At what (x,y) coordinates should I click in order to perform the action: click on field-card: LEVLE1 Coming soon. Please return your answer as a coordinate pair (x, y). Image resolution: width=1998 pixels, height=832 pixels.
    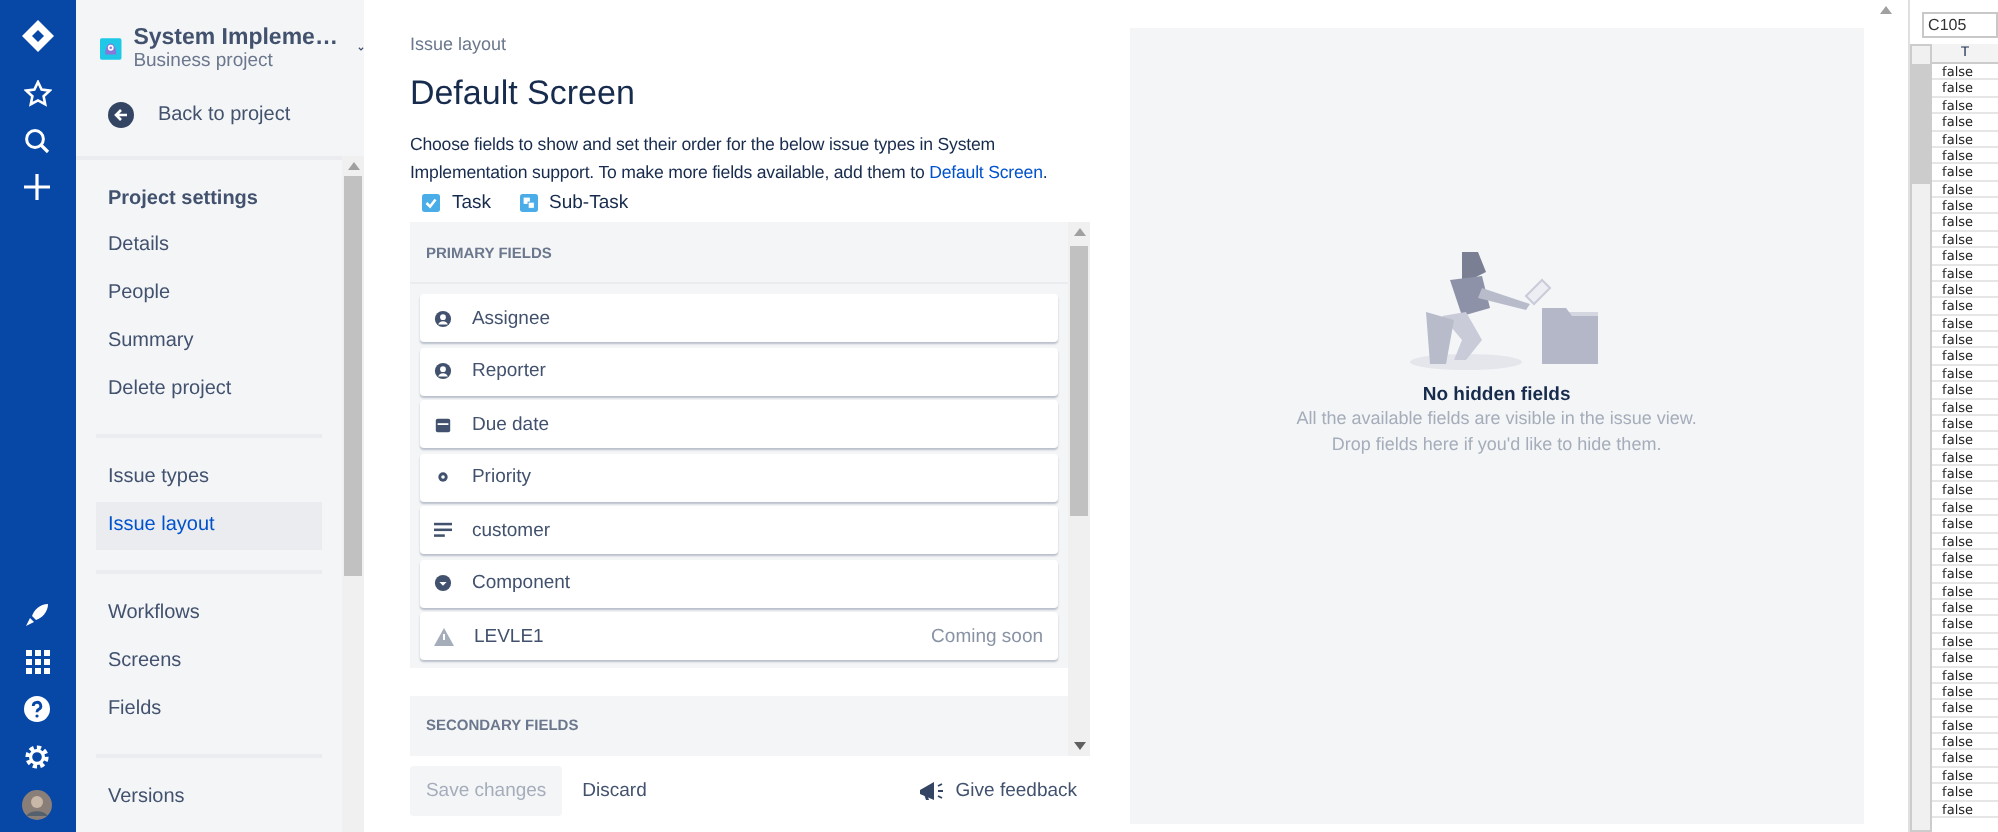
    Looking at the image, I should click on (738, 636).